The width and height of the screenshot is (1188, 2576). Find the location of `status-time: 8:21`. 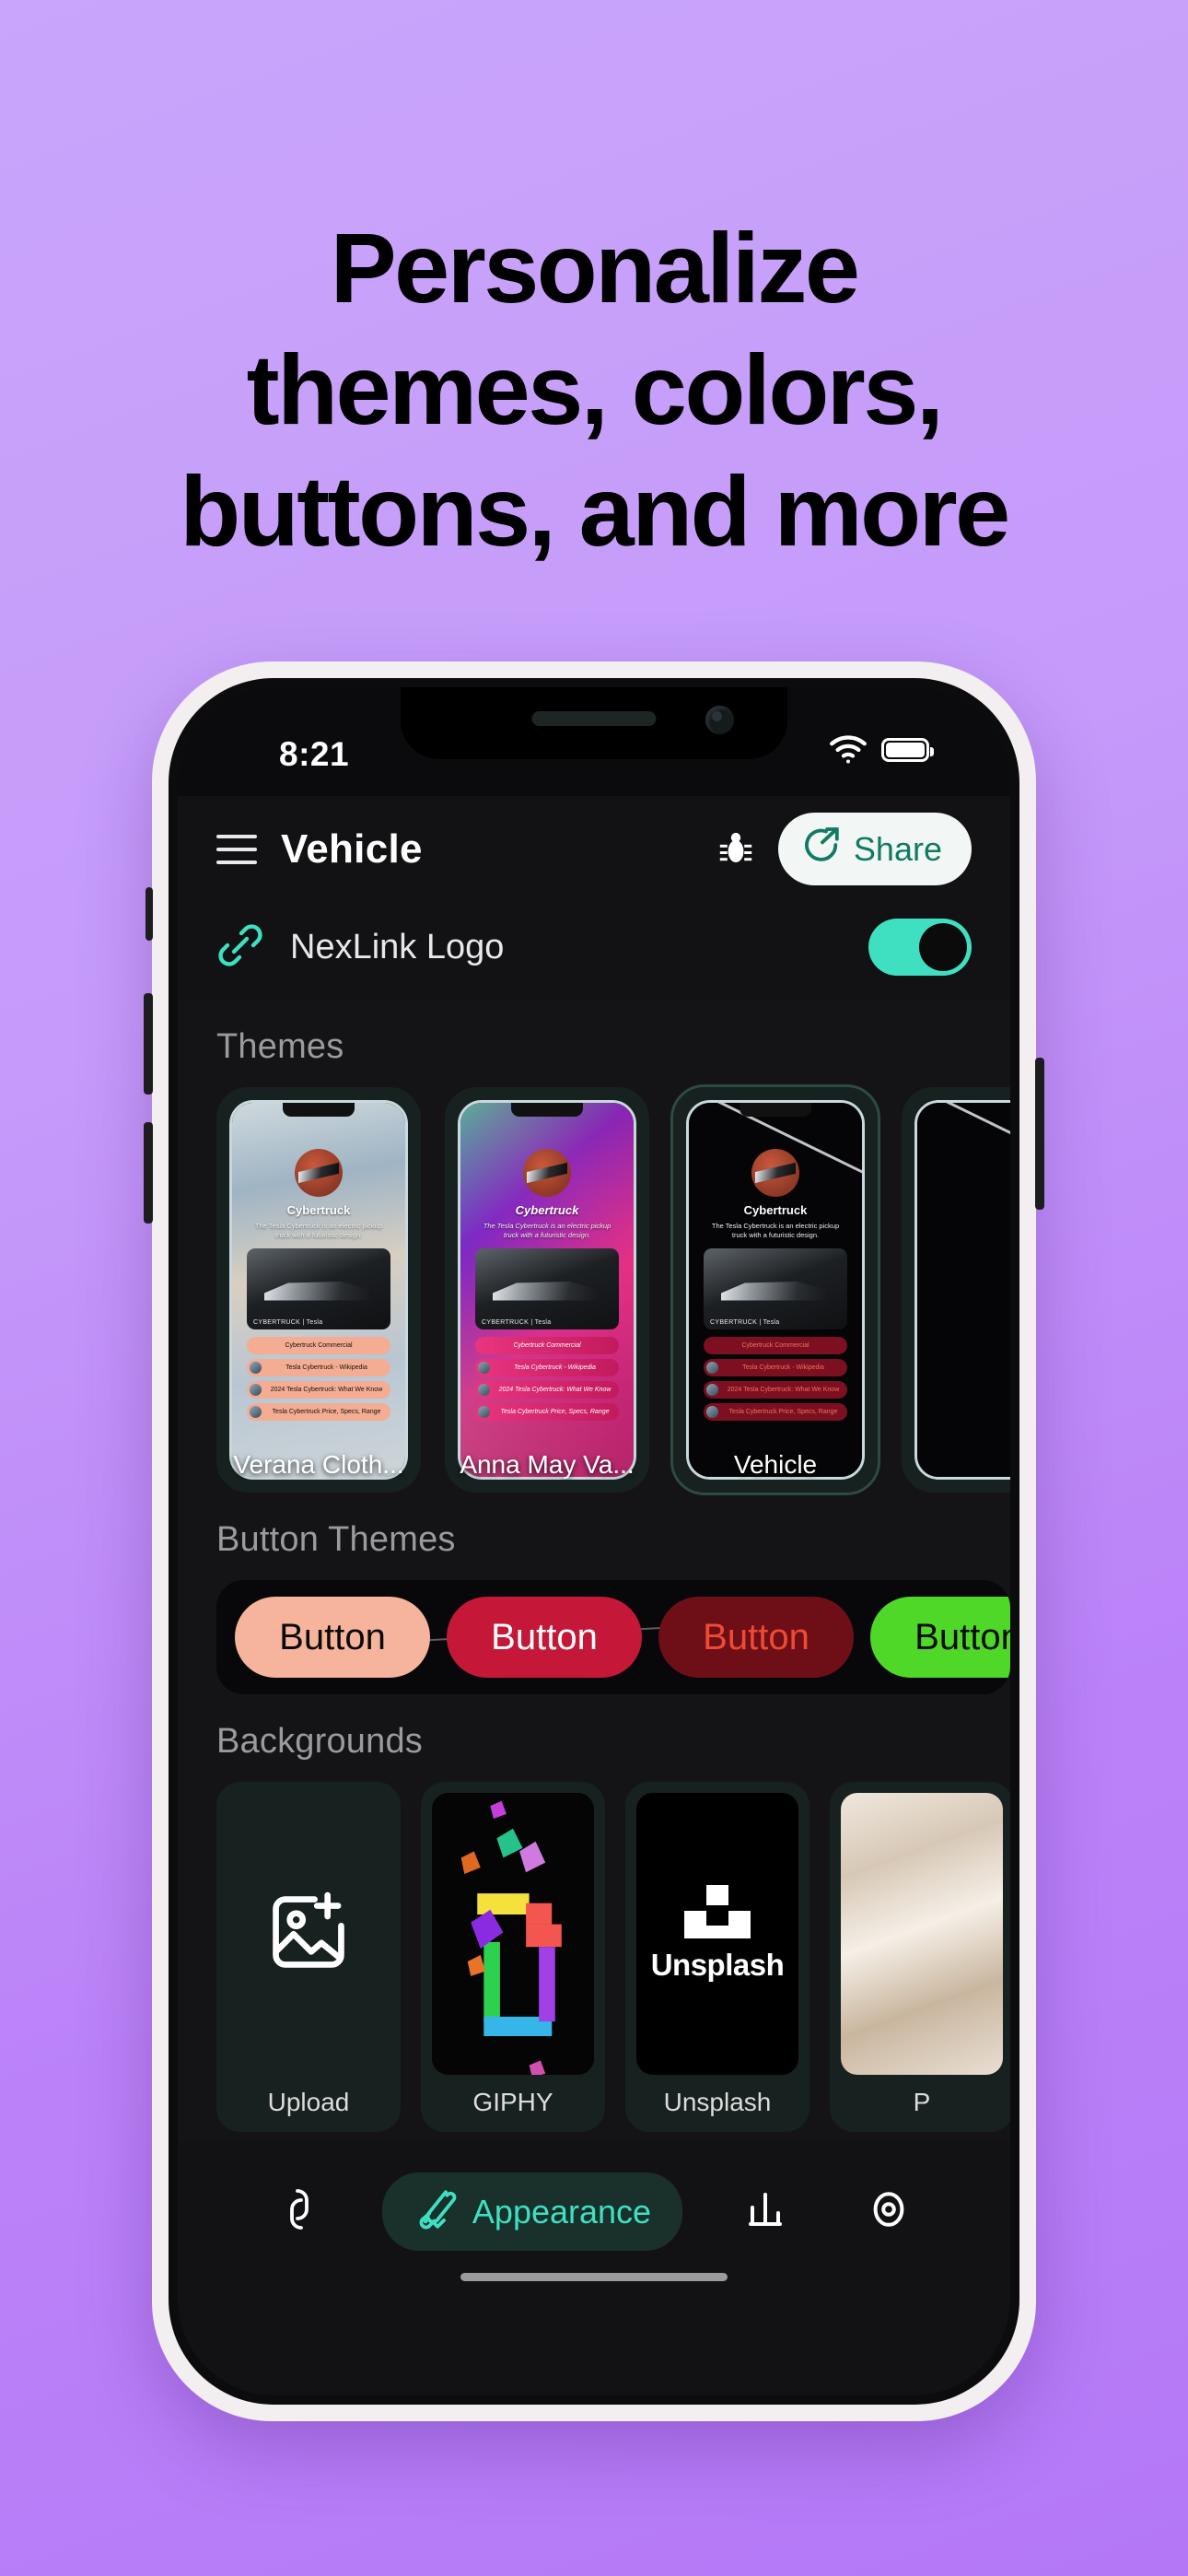

status-time: 8:21 is located at coordinates (314, 754).